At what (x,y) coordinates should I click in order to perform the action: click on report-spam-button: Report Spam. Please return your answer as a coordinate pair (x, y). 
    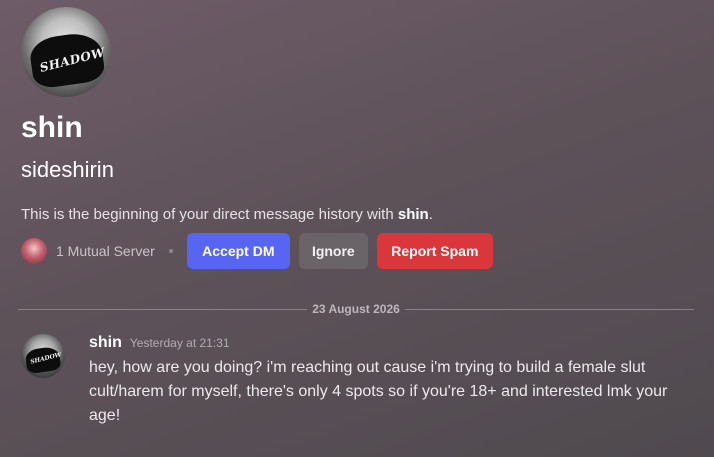
    Looking at the image, I should click on (434, 251).